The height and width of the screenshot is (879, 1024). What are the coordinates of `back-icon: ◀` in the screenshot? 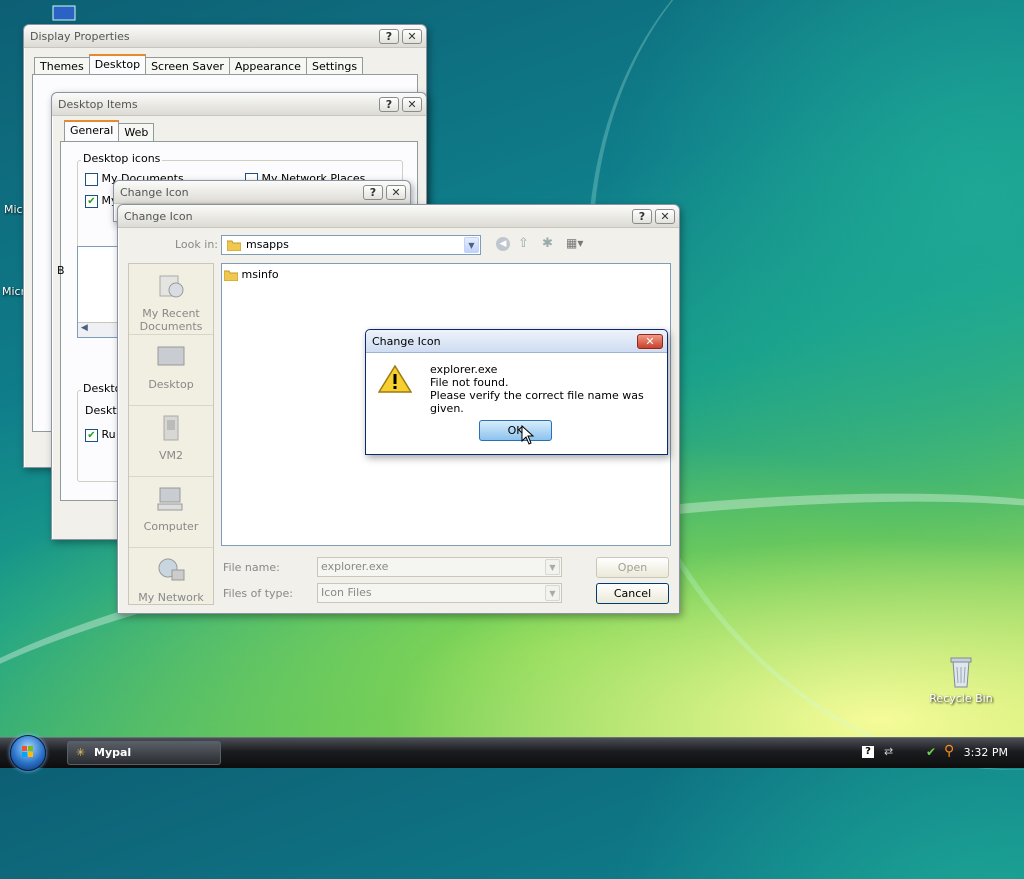 It's located at (503, 244).